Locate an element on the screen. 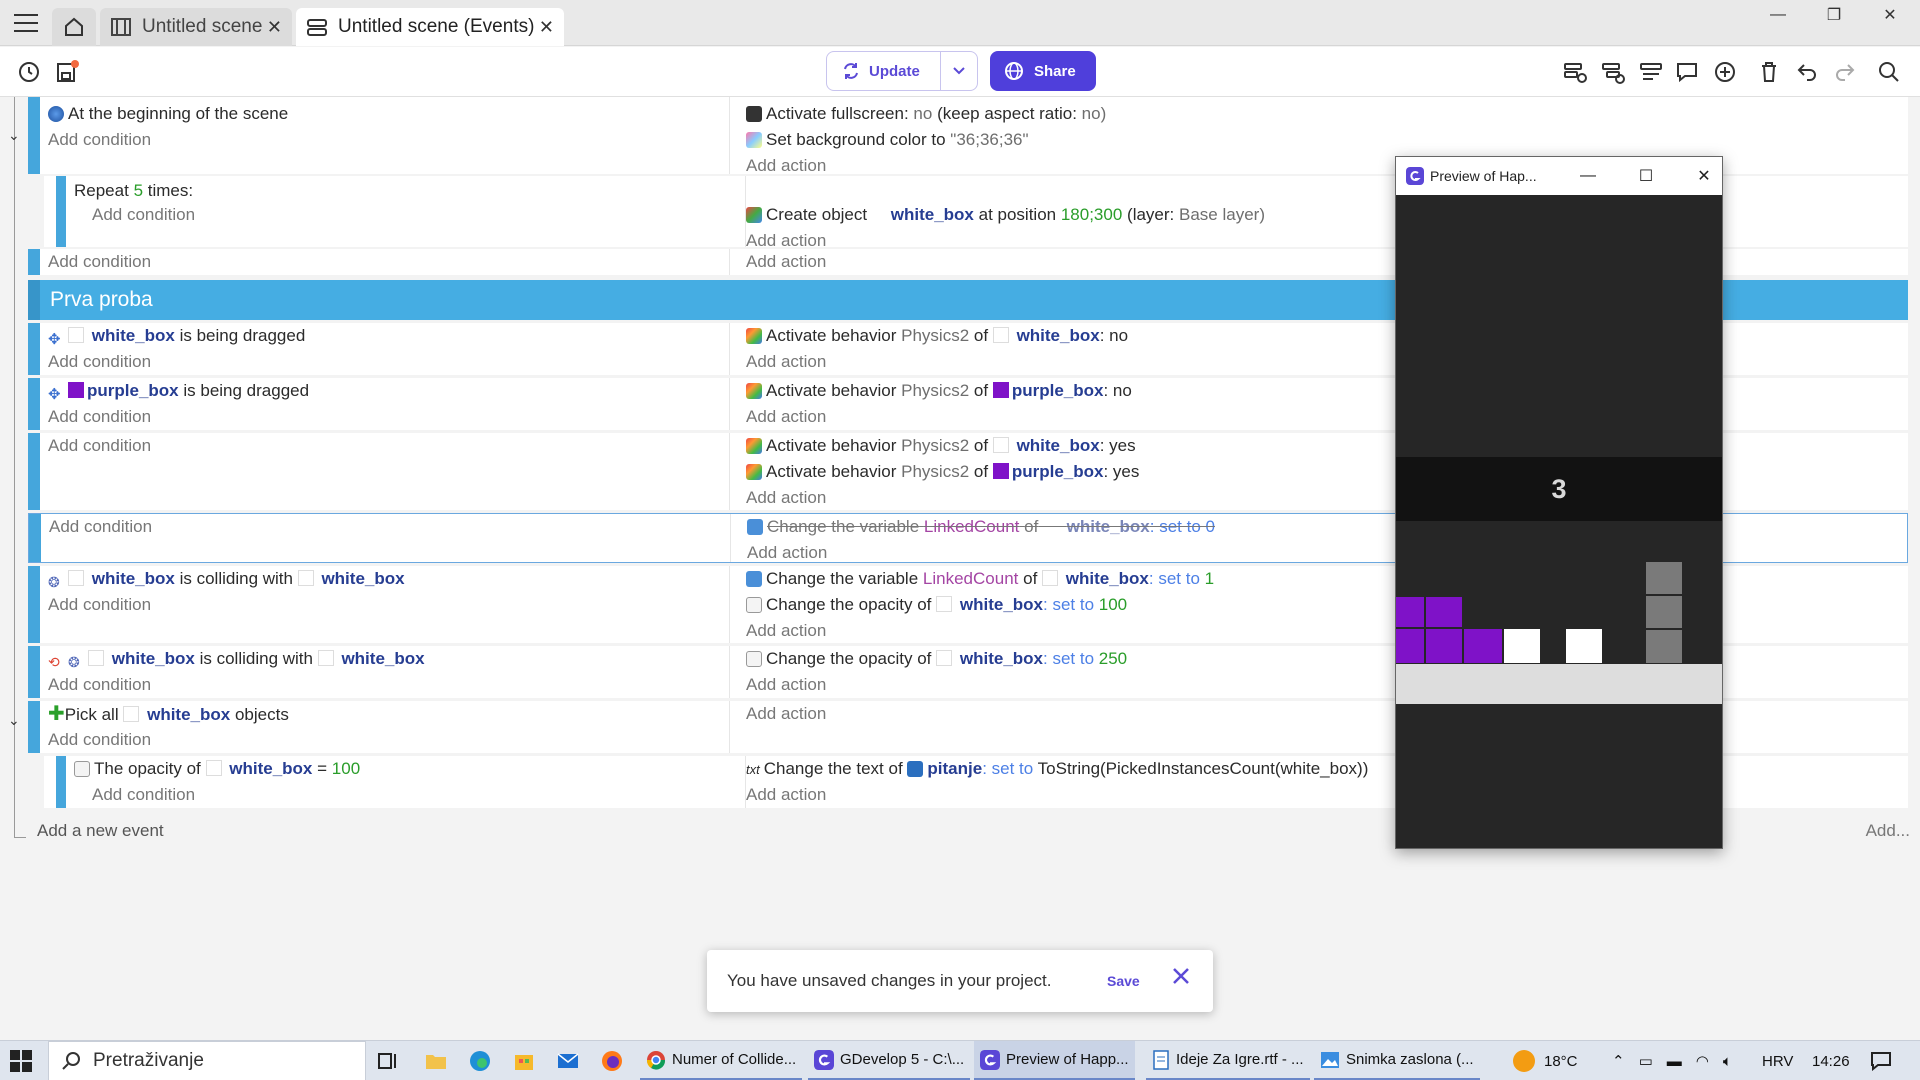 The height and width of the screenshot is (1080, 1920). search-icon is located at coordinates (1889, 72).